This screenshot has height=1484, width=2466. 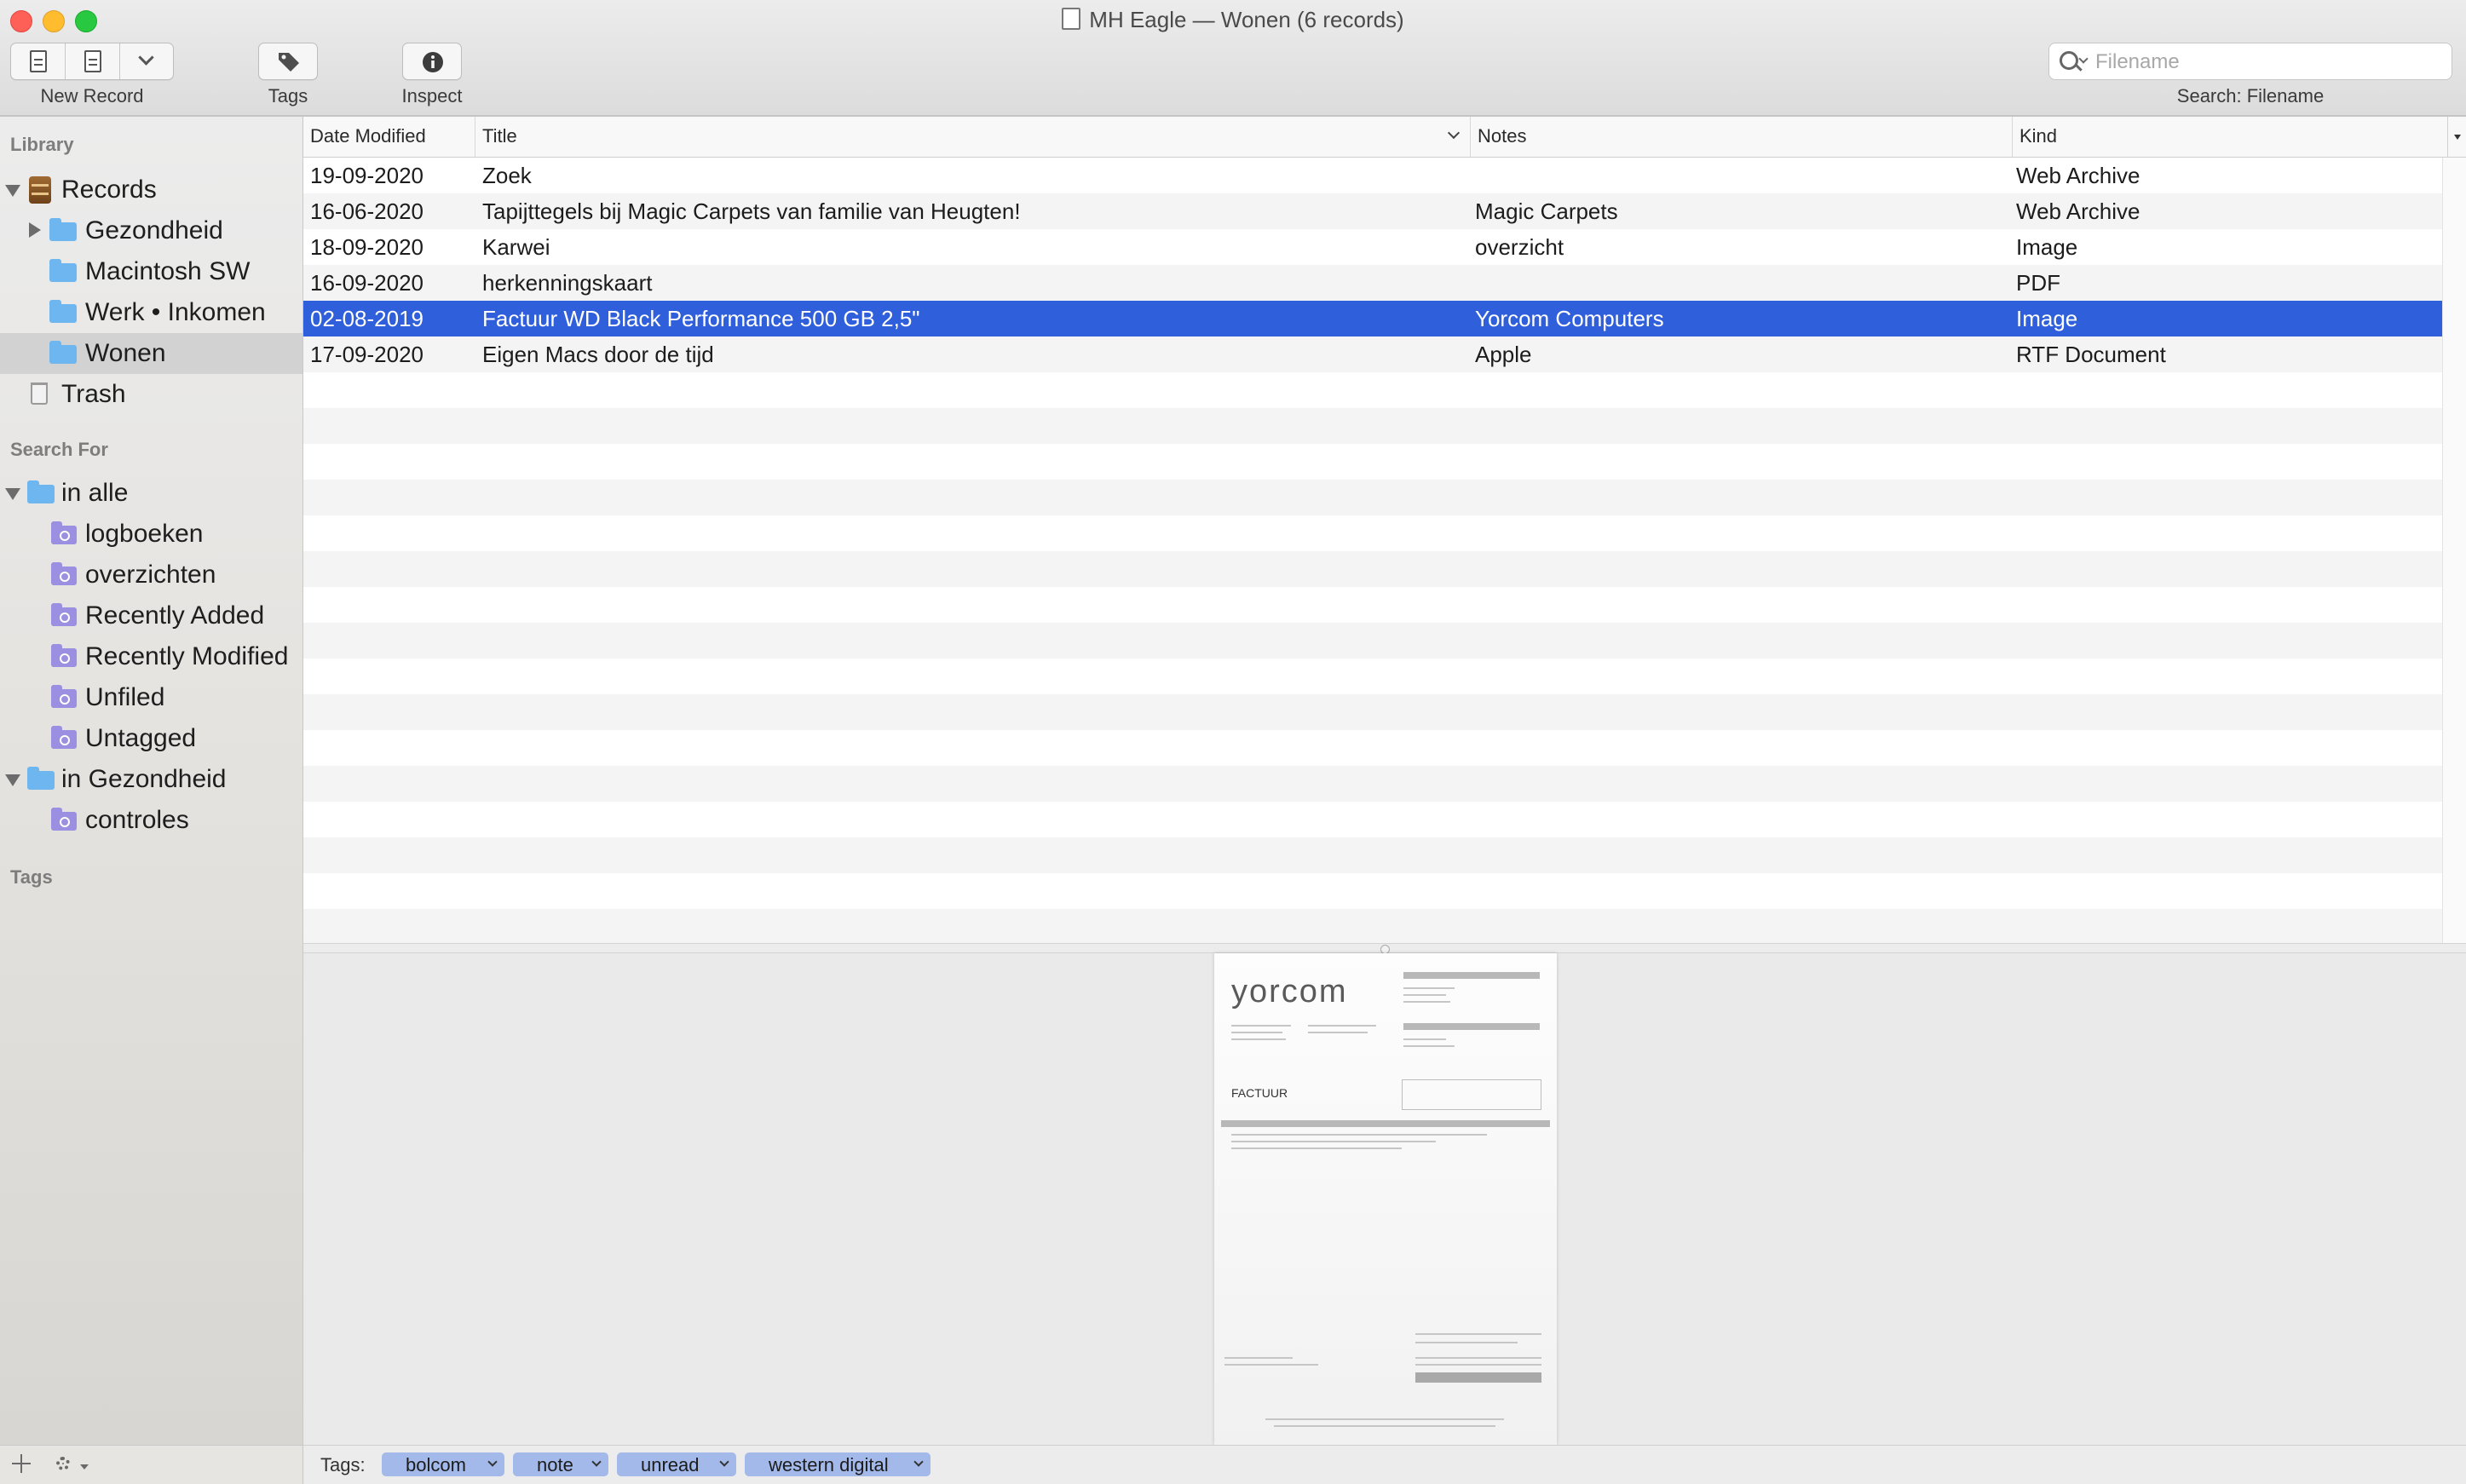 I want to click on sidebar-item-label: Werk • Inkomen, so click(x=175, y=312).